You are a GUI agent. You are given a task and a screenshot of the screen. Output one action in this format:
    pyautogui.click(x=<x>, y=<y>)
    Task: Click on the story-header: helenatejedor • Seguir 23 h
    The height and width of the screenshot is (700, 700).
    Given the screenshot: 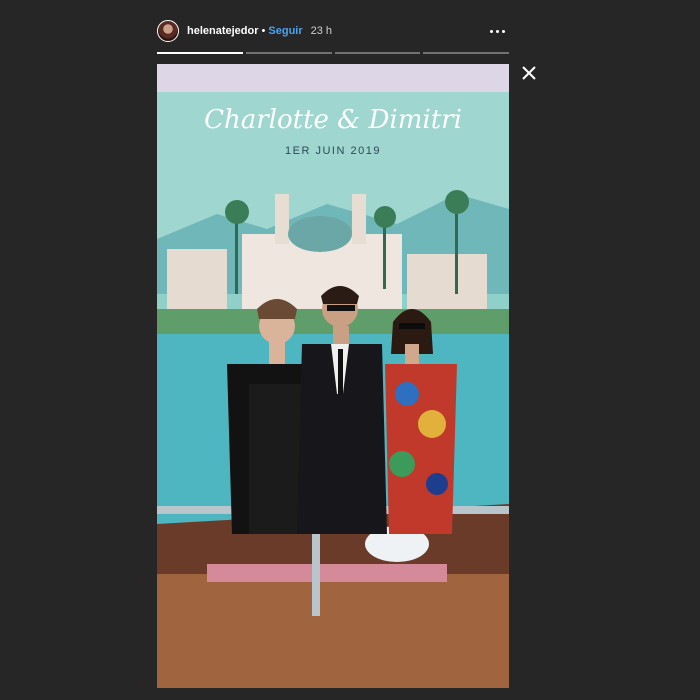 What is the action you would take?
    pyautogui.click(x=333, y=31)
    